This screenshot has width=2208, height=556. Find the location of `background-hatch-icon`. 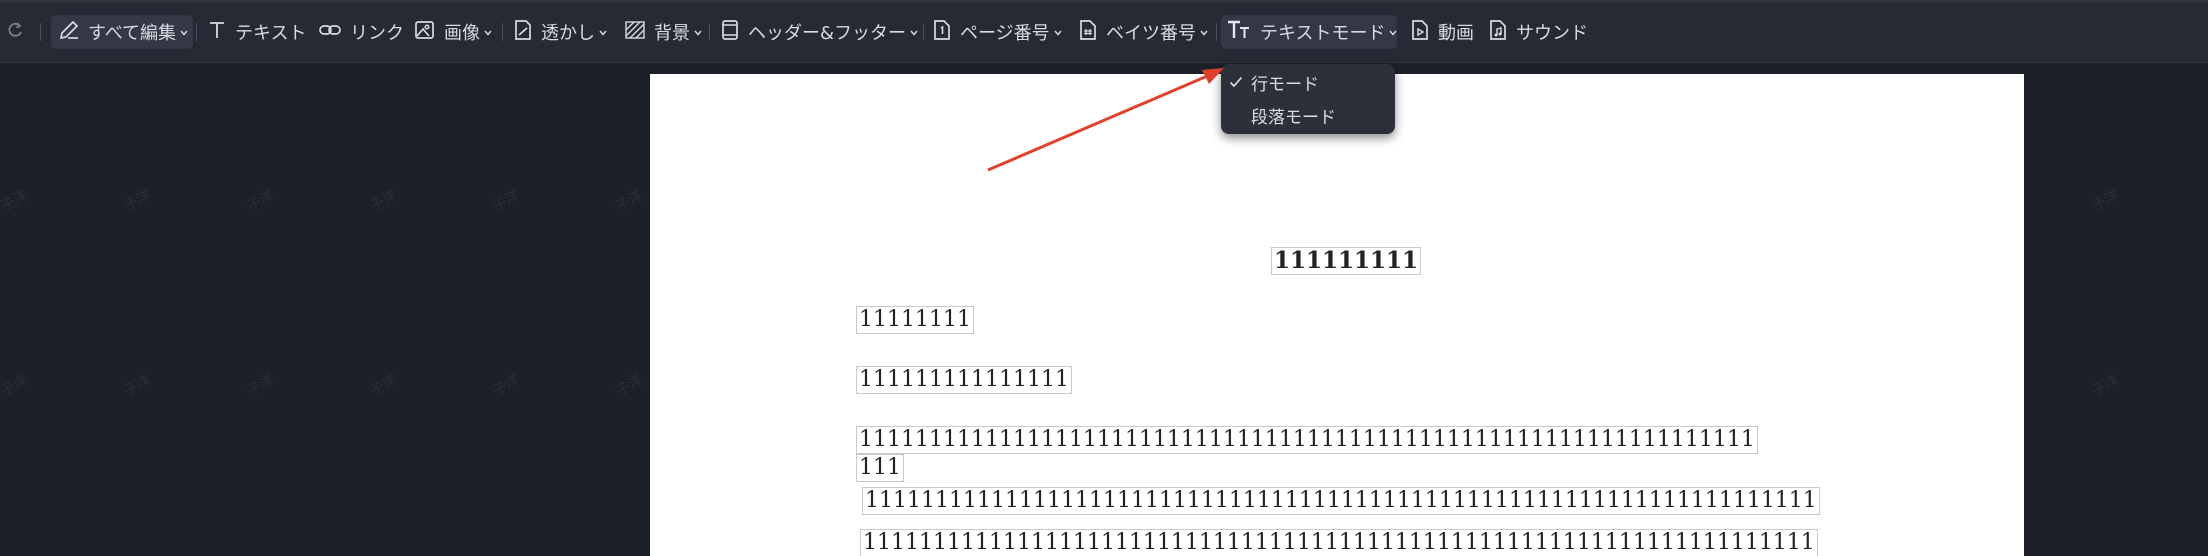

background-hatch-icon is located at coordinates (635, 32).